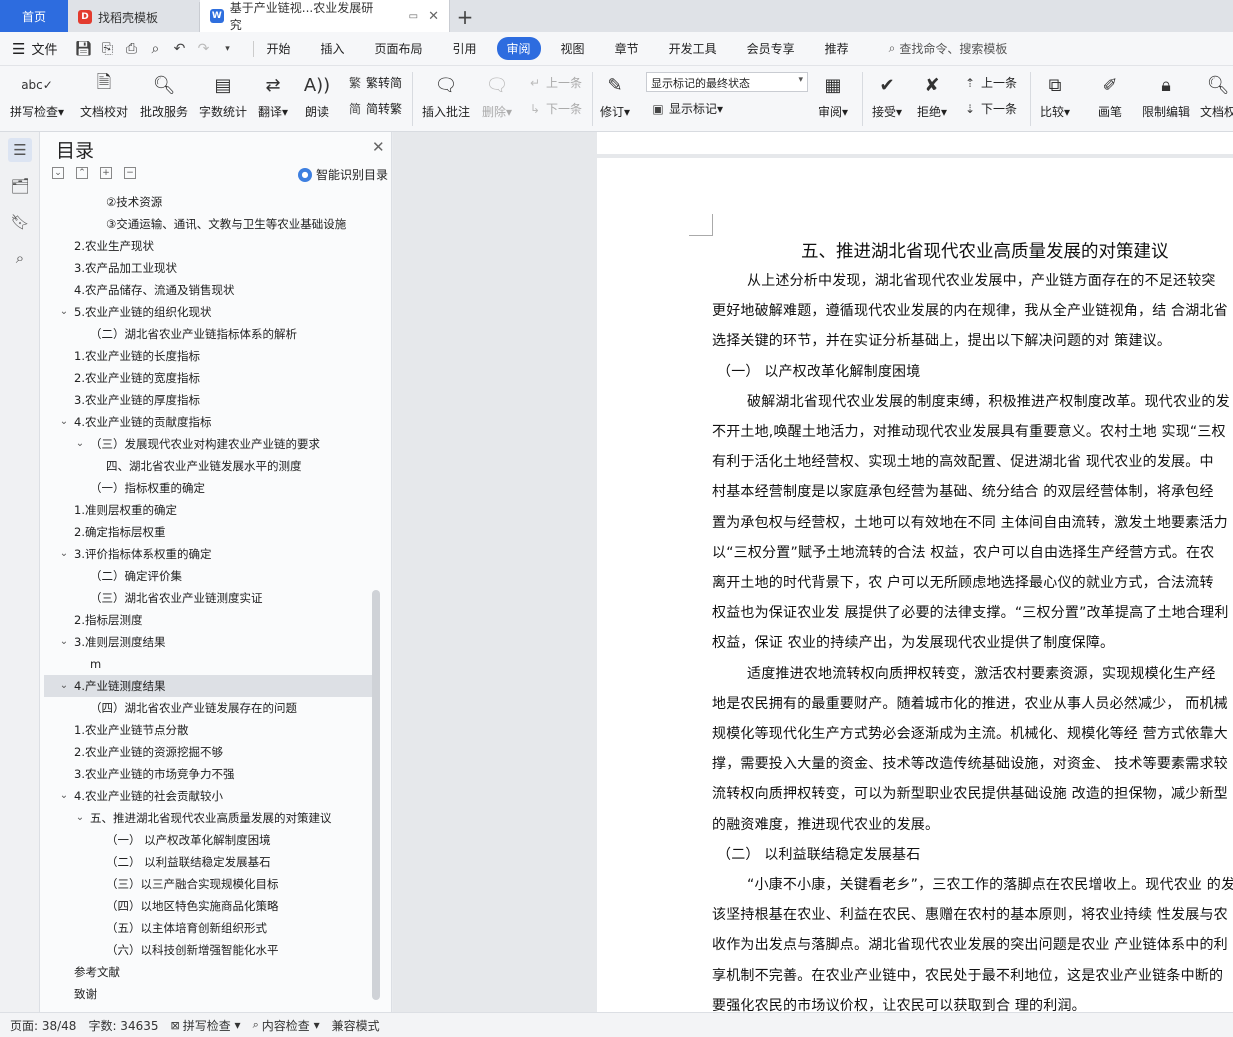 Image resolution: width=1233 pixels, height=1037 pixels. Describe the element at coordinates (209, 312) in the screenshot. I see `toc-item: ⌄ 5.农业产业链的组织化现状` at that location.